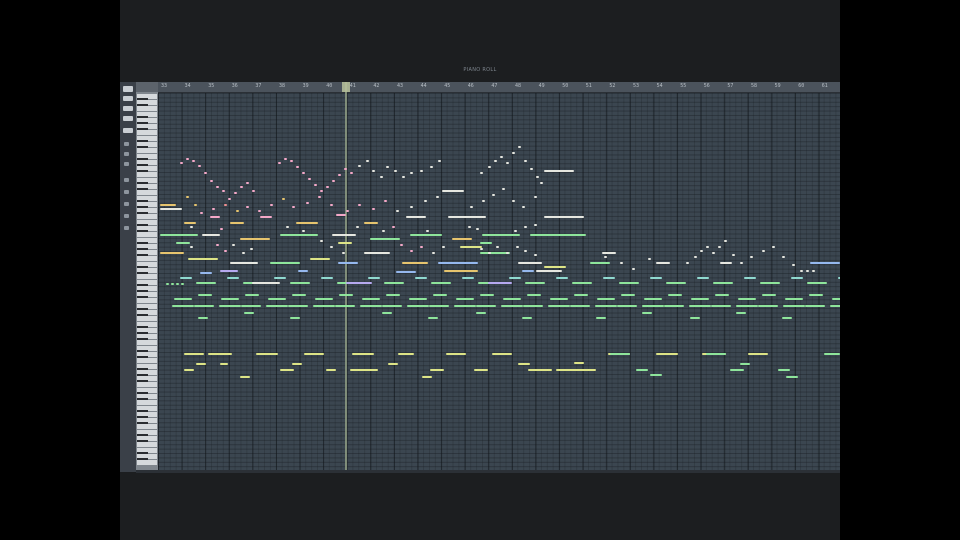 The image size is (960, 540). I want to click on tool-icon, so click(128, 118).